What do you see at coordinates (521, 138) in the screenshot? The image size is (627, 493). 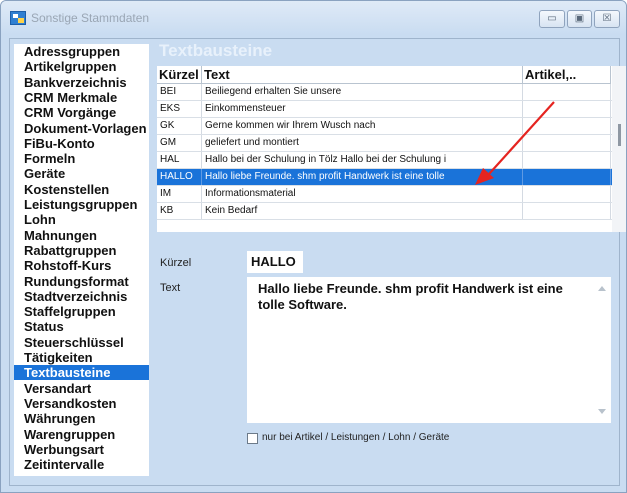 I see `annotation-arrow-line` at bounding box center [521, 138].